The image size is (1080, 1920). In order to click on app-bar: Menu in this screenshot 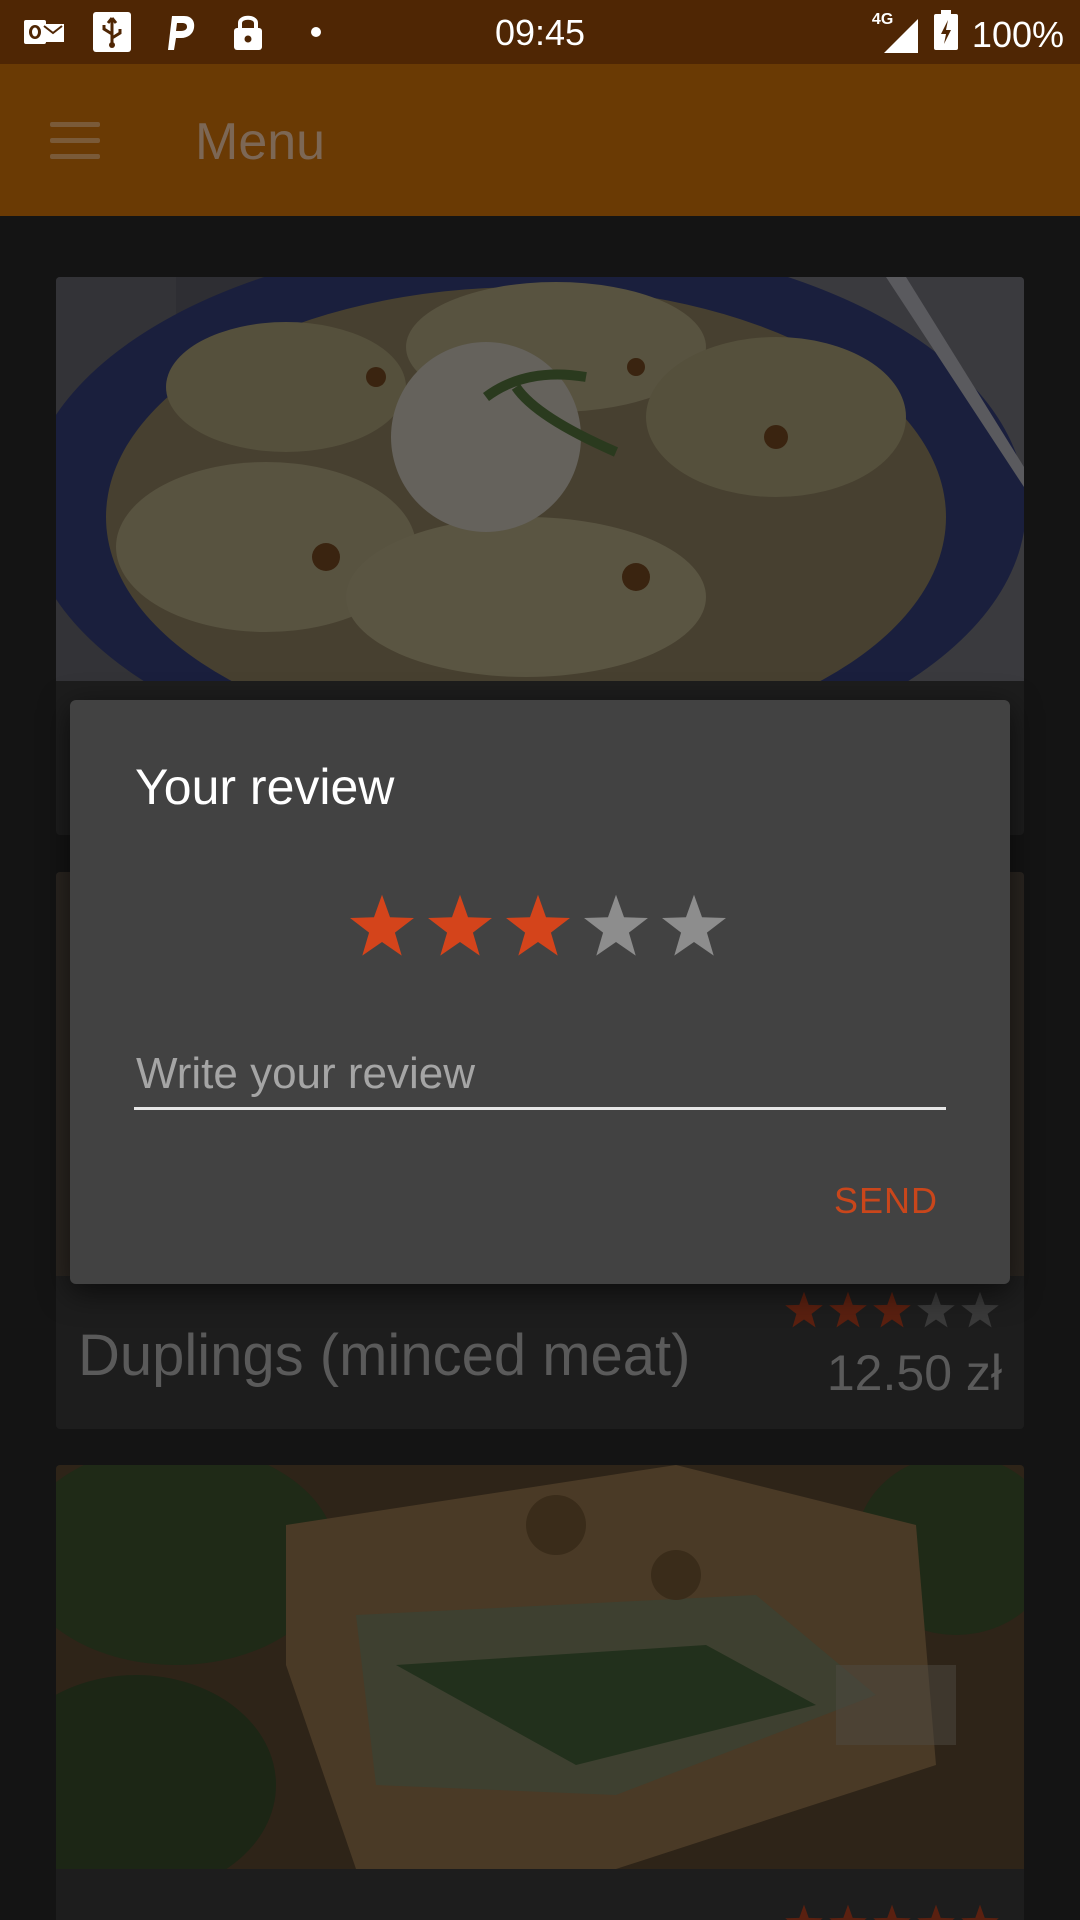, I will do `click(540, 140)`.